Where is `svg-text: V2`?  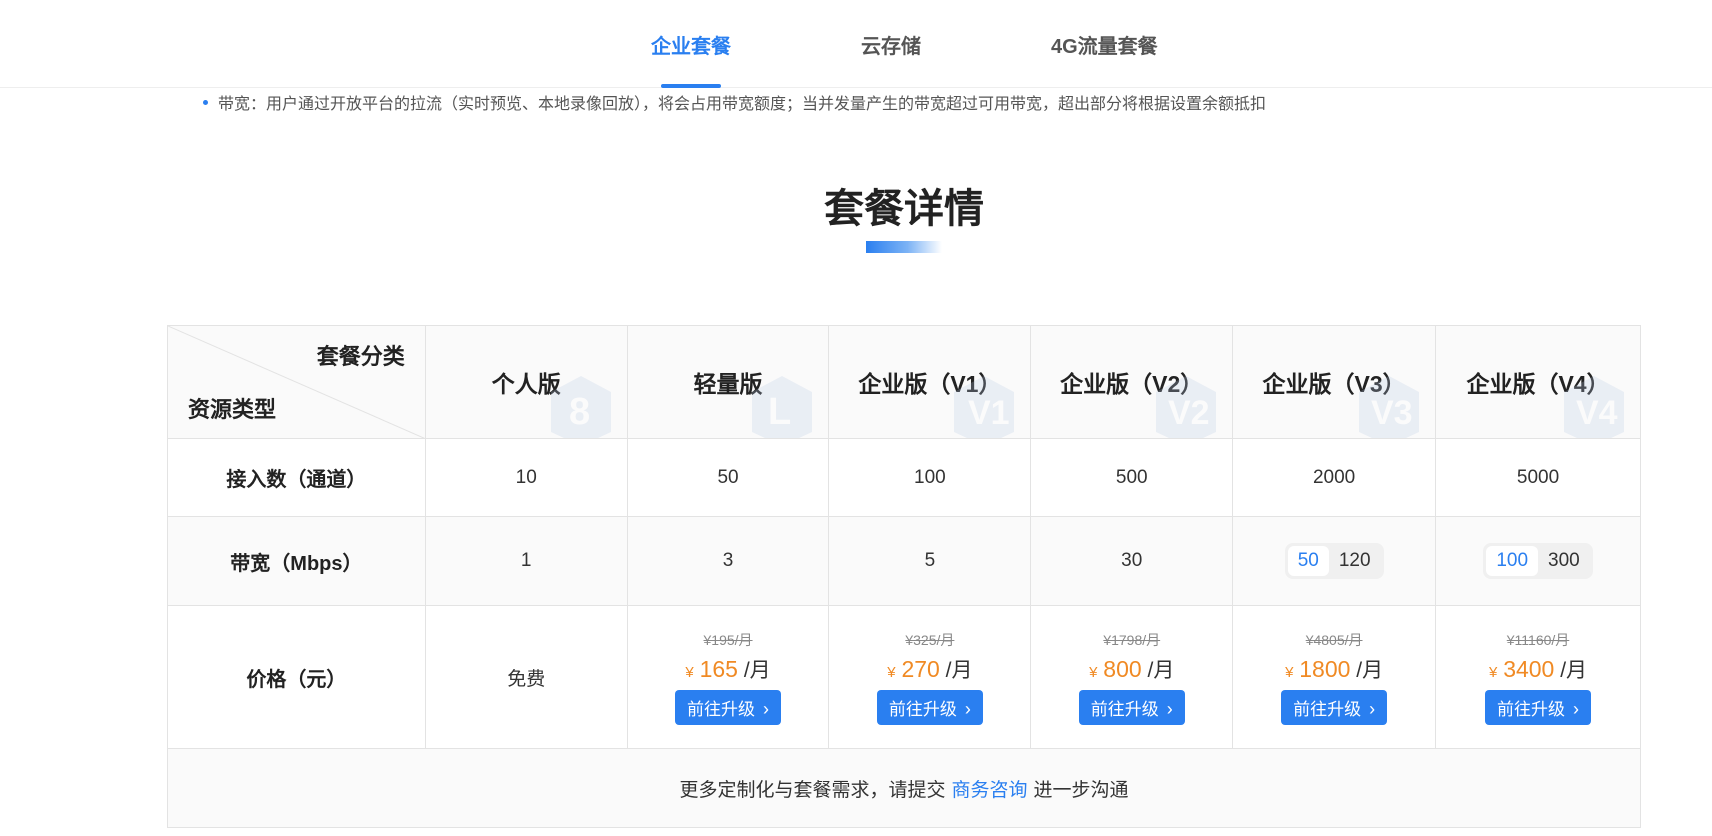
svg-text: V2 is located at coordinates (1189, 413).